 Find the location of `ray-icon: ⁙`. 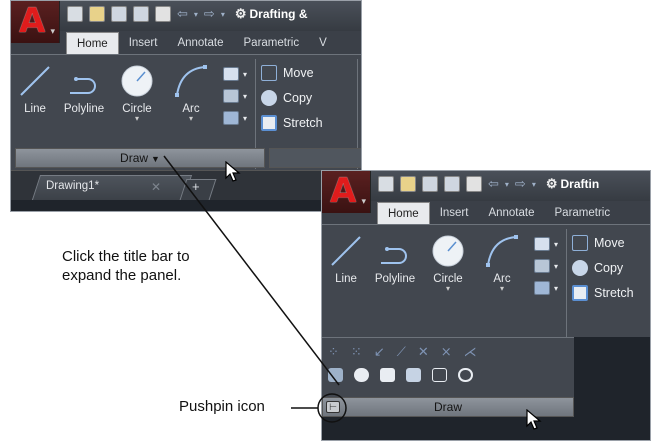

ray-icon: ⁙ is located at coordinates (356, 352).